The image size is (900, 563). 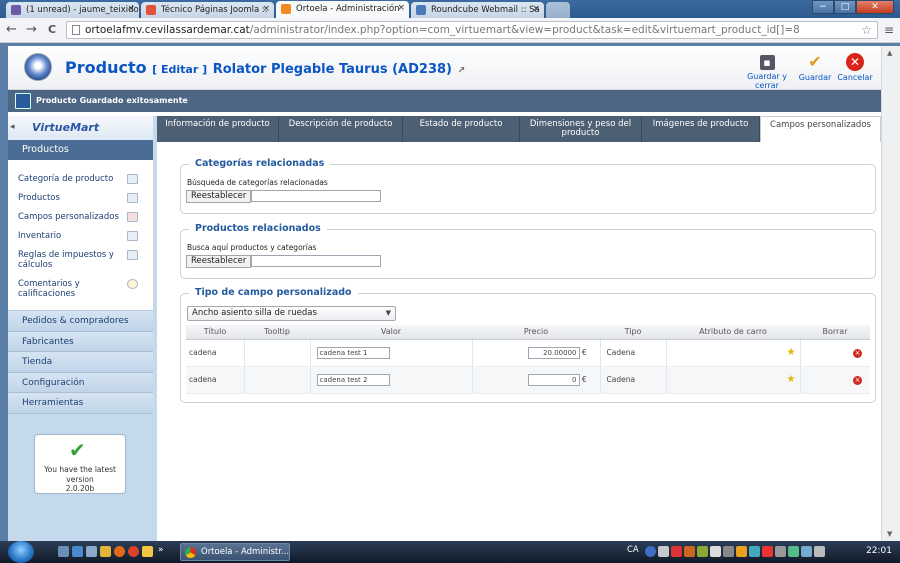 I want to click on opera-icon, so click(x=133, y=551).